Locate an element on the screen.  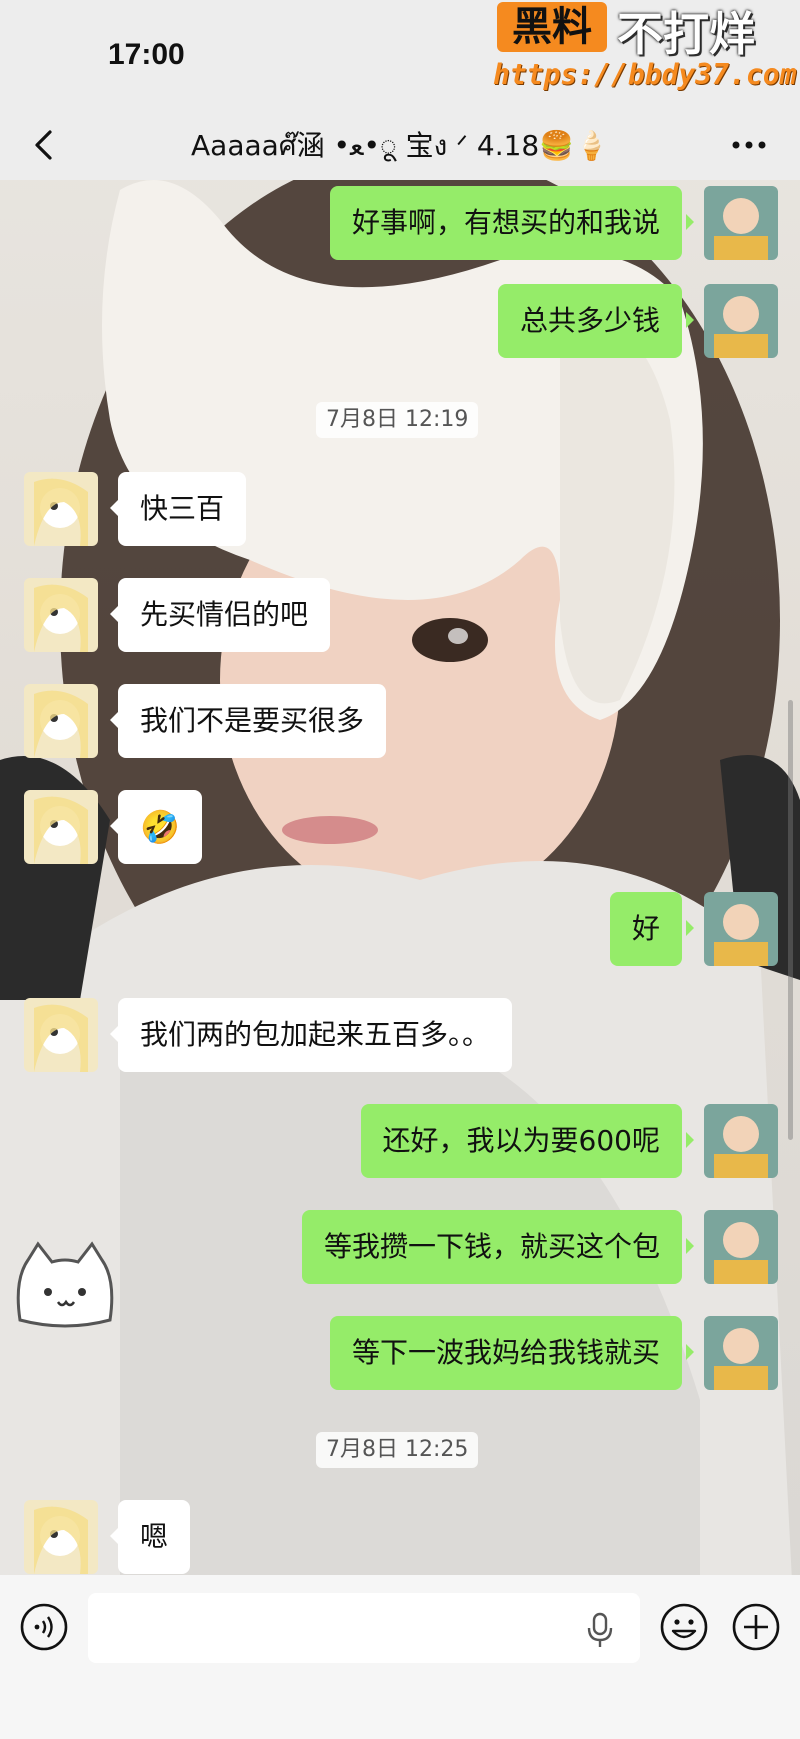
message-bubble-other: 我们不是要买很多 is located at coordinates (248, 721).